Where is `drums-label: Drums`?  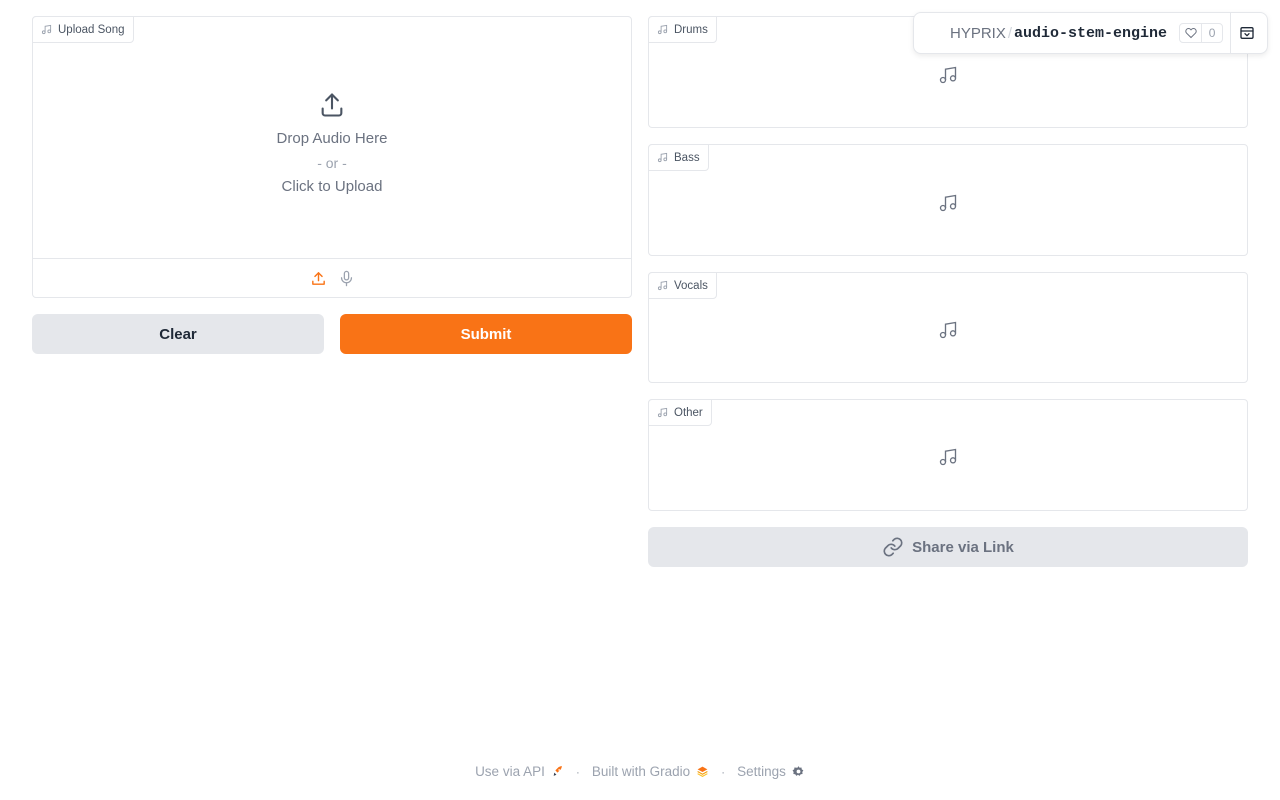 drums-label: Drums is located at coordinates (682, 29).